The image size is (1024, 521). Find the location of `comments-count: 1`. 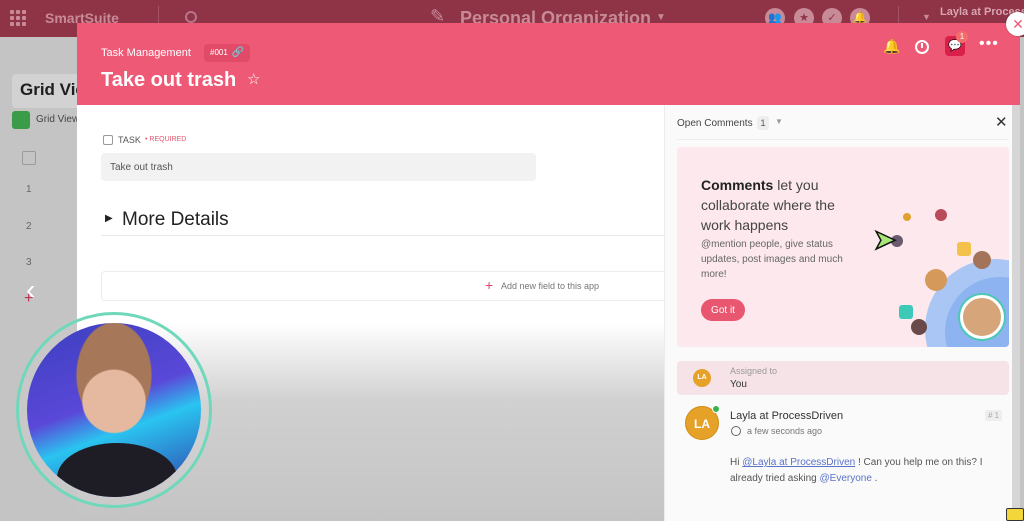

comments-count: 1 is located at coordinates (763, 123).